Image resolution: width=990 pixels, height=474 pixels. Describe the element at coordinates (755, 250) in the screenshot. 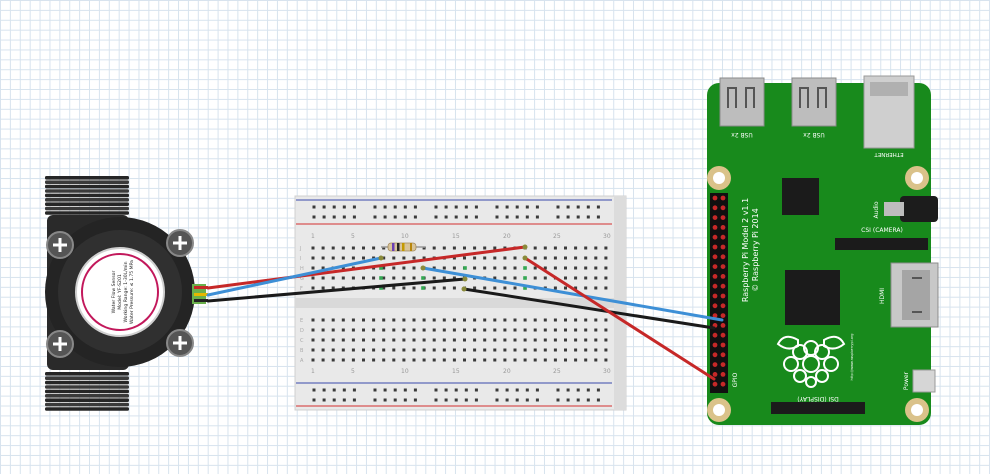

I see `board-copyright: © Raspberry Pi 2014` at that location.